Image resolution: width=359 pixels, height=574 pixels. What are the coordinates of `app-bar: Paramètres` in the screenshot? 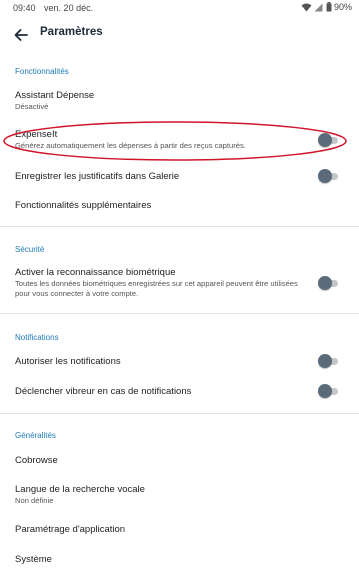 It's located at (179, 35).